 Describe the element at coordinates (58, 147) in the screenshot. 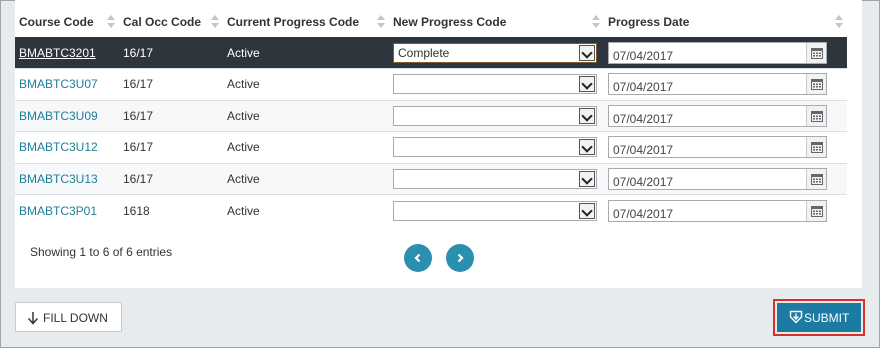

I see `course-code-link: BMABTC3U12` at that location.